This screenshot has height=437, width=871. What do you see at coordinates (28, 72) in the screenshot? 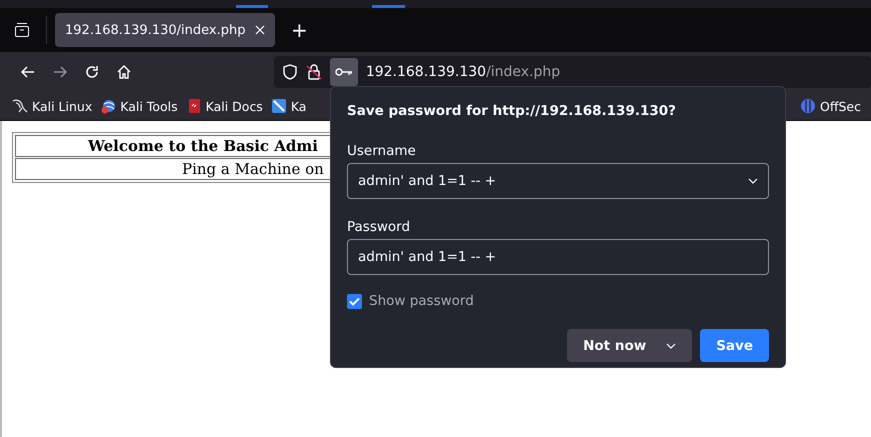
I see `back-icon` at bounding box center [28, 72].